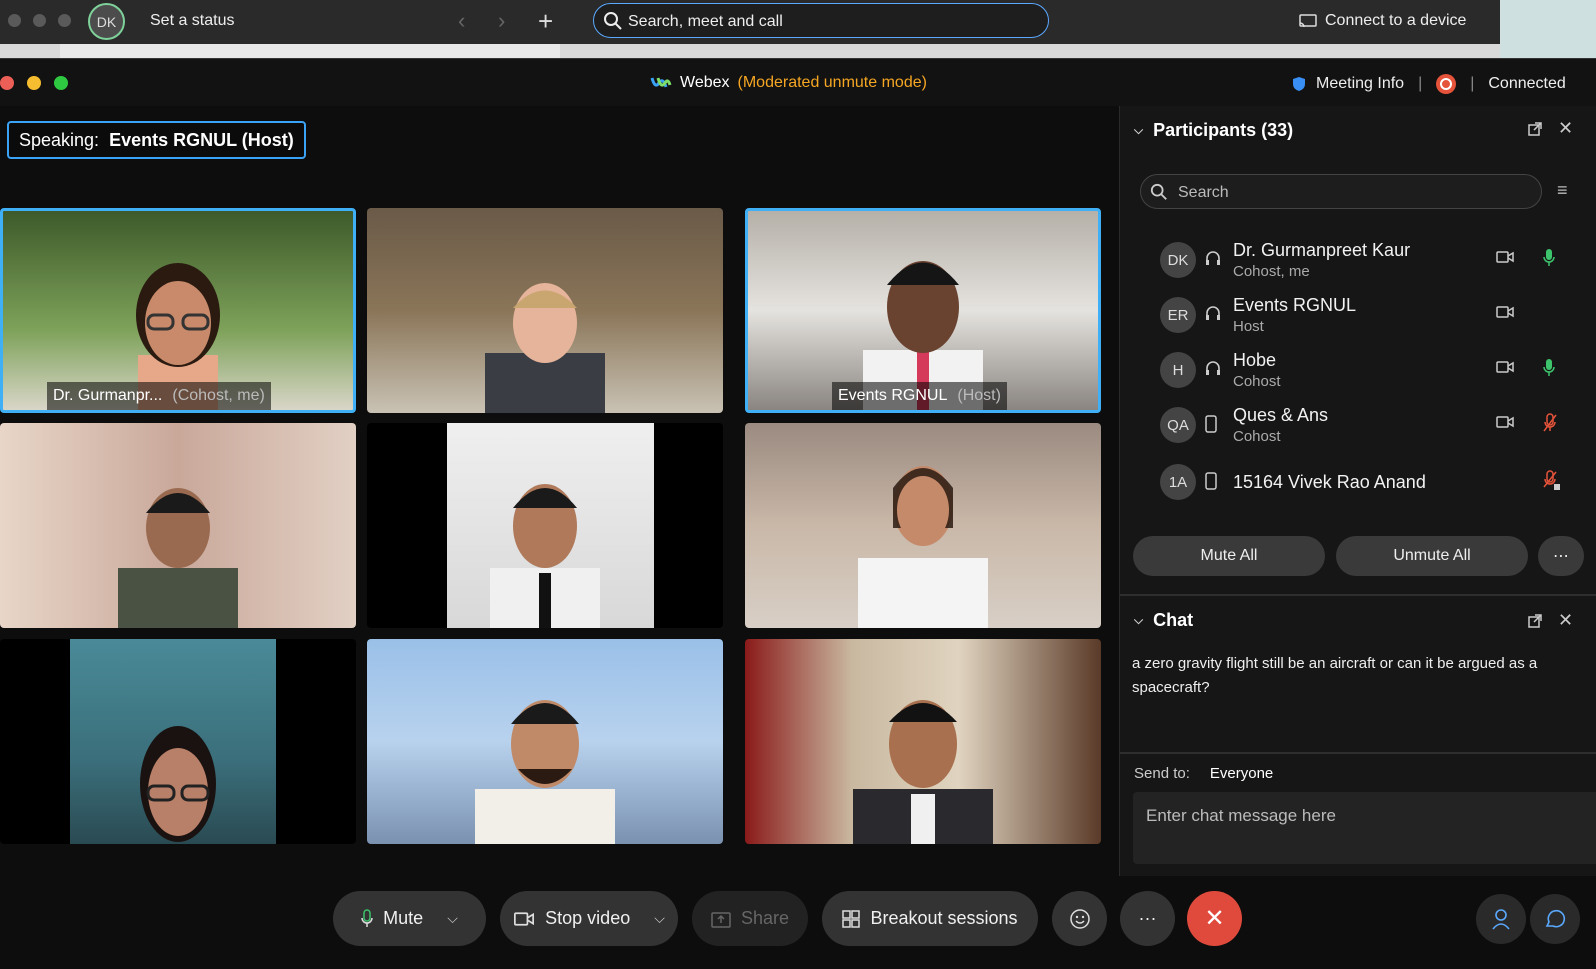 This screenshot has height=969, width=1596. What do you see at coordinates (1370, 426) in the screenshot?
I see `participant-row: QA Ques & Ans Cohost` at bounding box center [1370, 426].